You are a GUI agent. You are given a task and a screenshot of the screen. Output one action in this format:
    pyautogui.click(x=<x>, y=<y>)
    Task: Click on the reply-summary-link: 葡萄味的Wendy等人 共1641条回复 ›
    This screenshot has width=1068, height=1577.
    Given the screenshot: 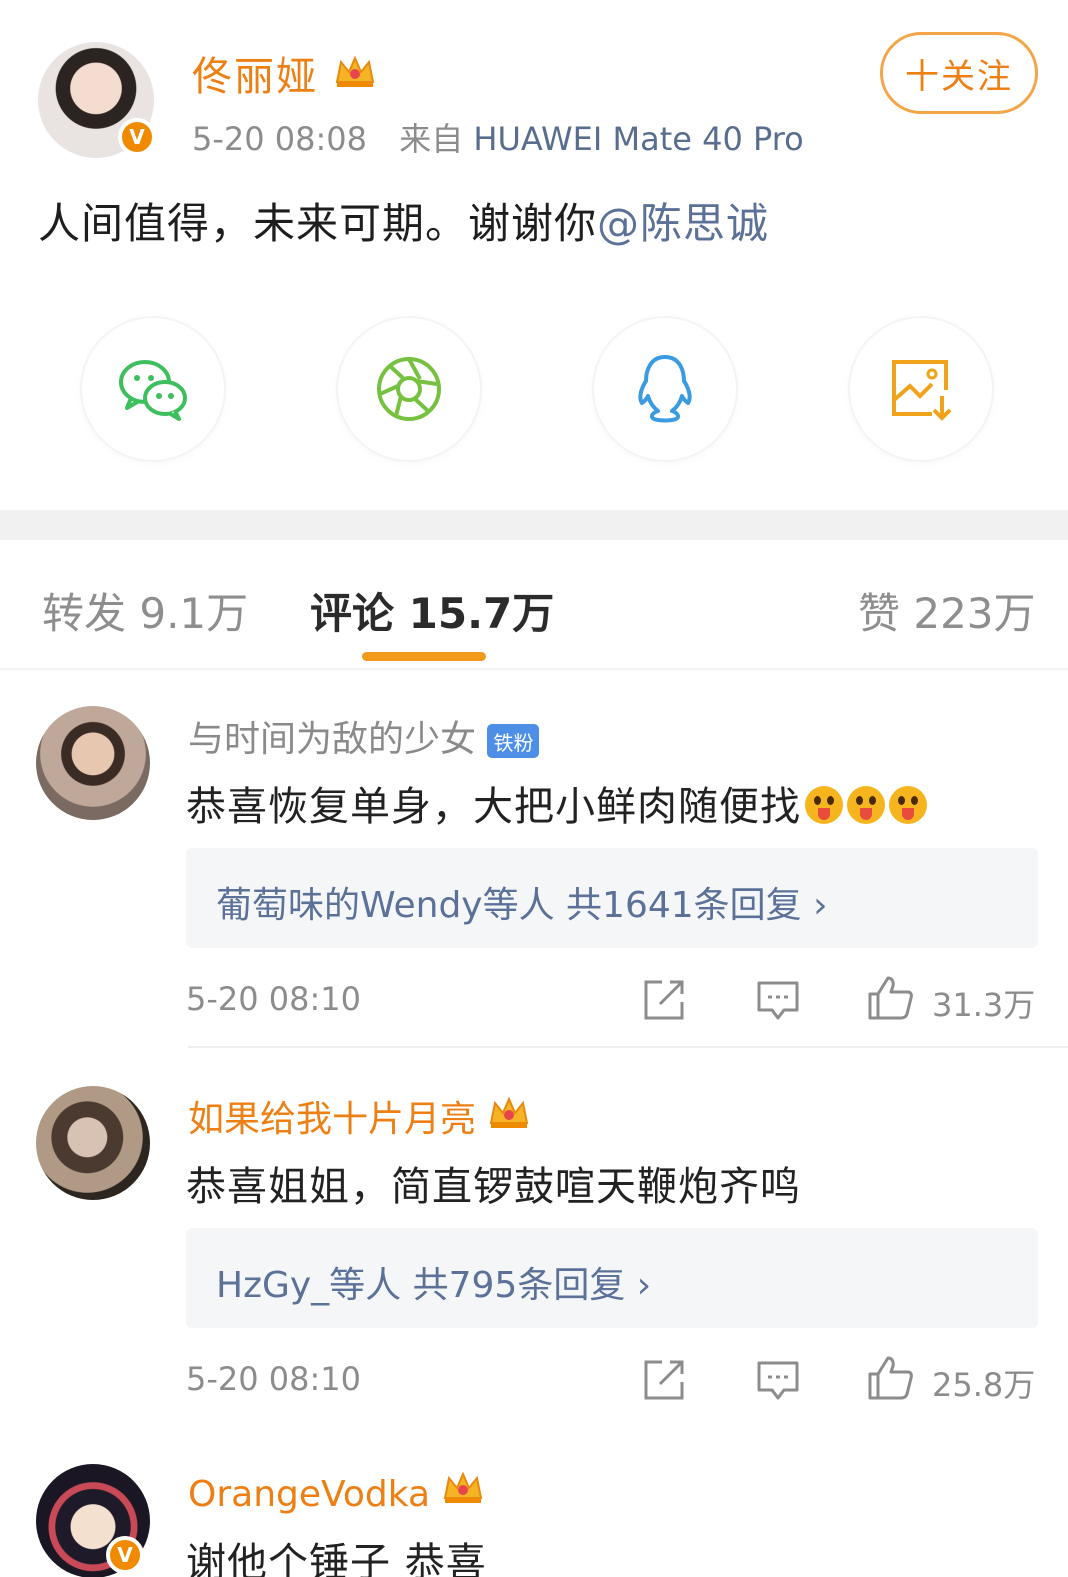 What is the action you would take?
    pyautogui.click(x=522, y=902)
    